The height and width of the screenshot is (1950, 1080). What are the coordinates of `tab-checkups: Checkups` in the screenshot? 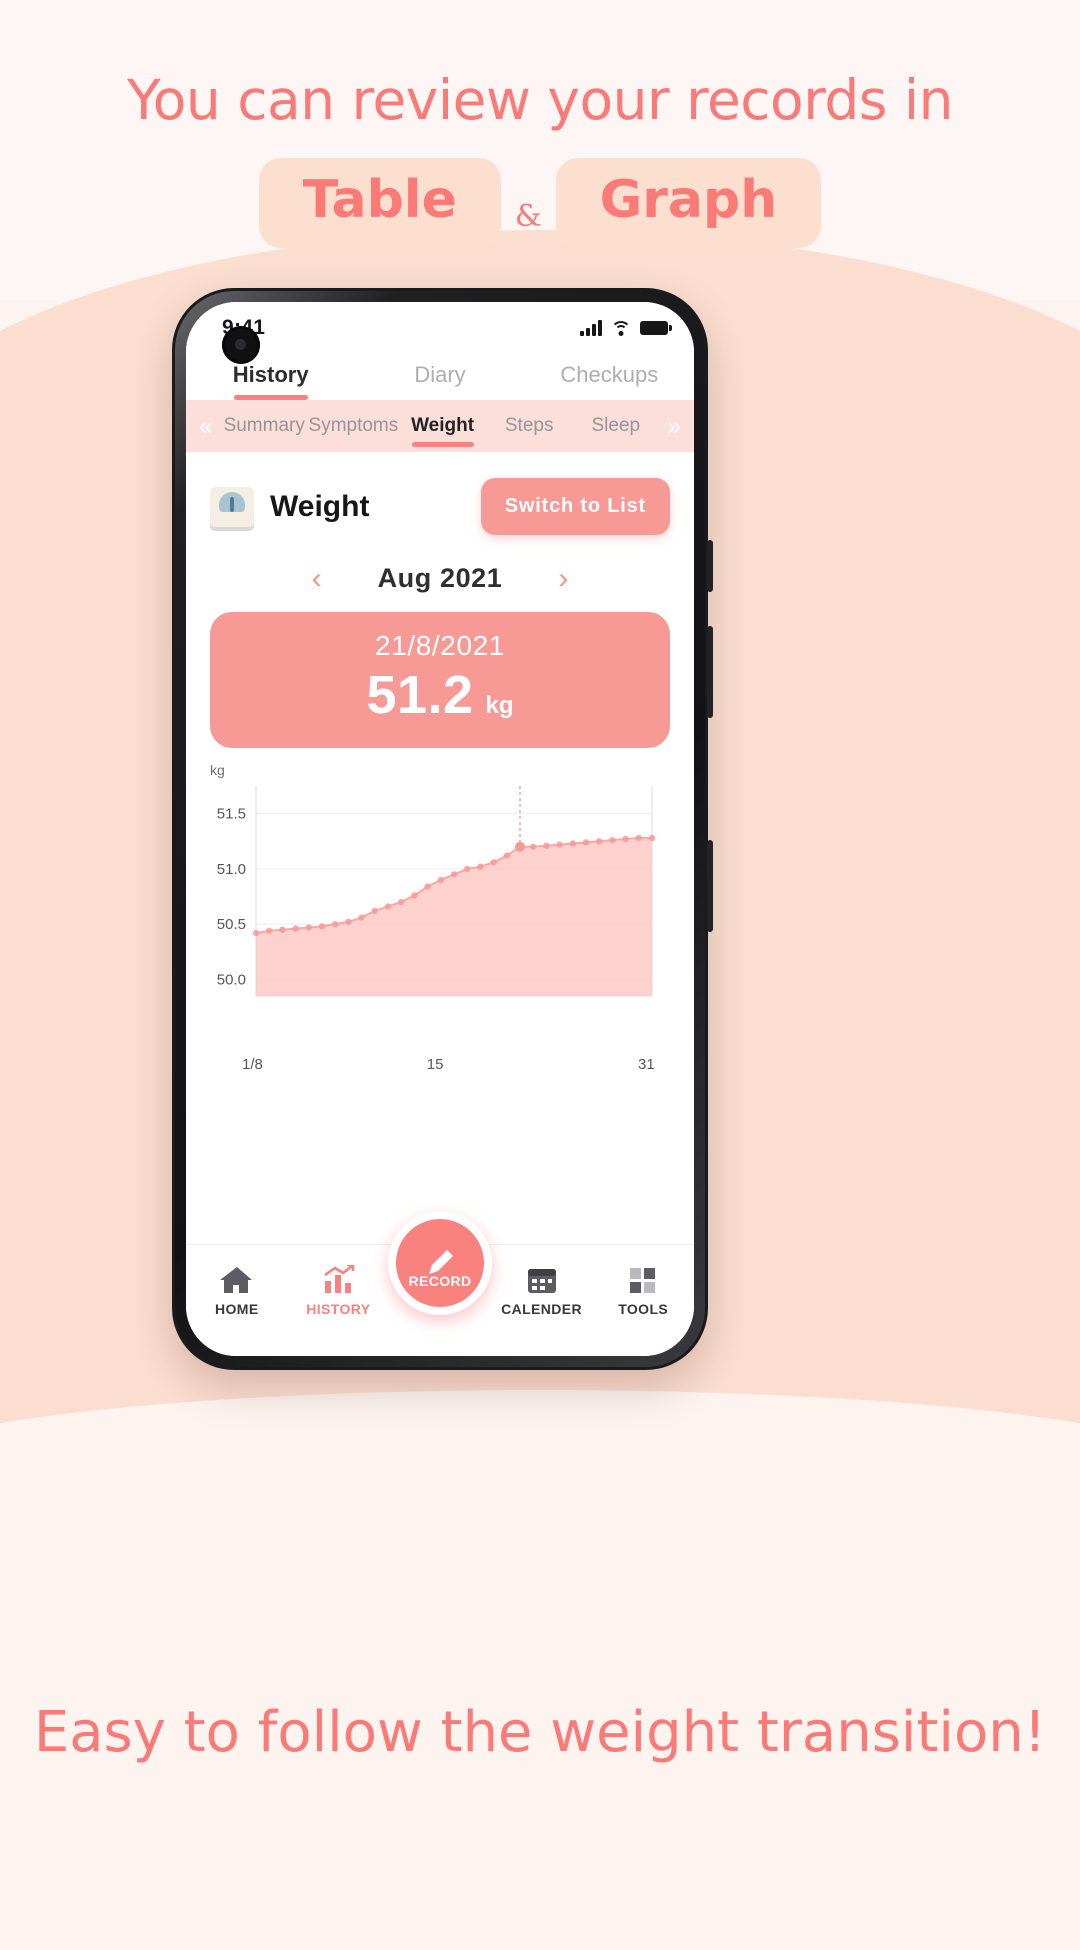 It's located at (609, 381).